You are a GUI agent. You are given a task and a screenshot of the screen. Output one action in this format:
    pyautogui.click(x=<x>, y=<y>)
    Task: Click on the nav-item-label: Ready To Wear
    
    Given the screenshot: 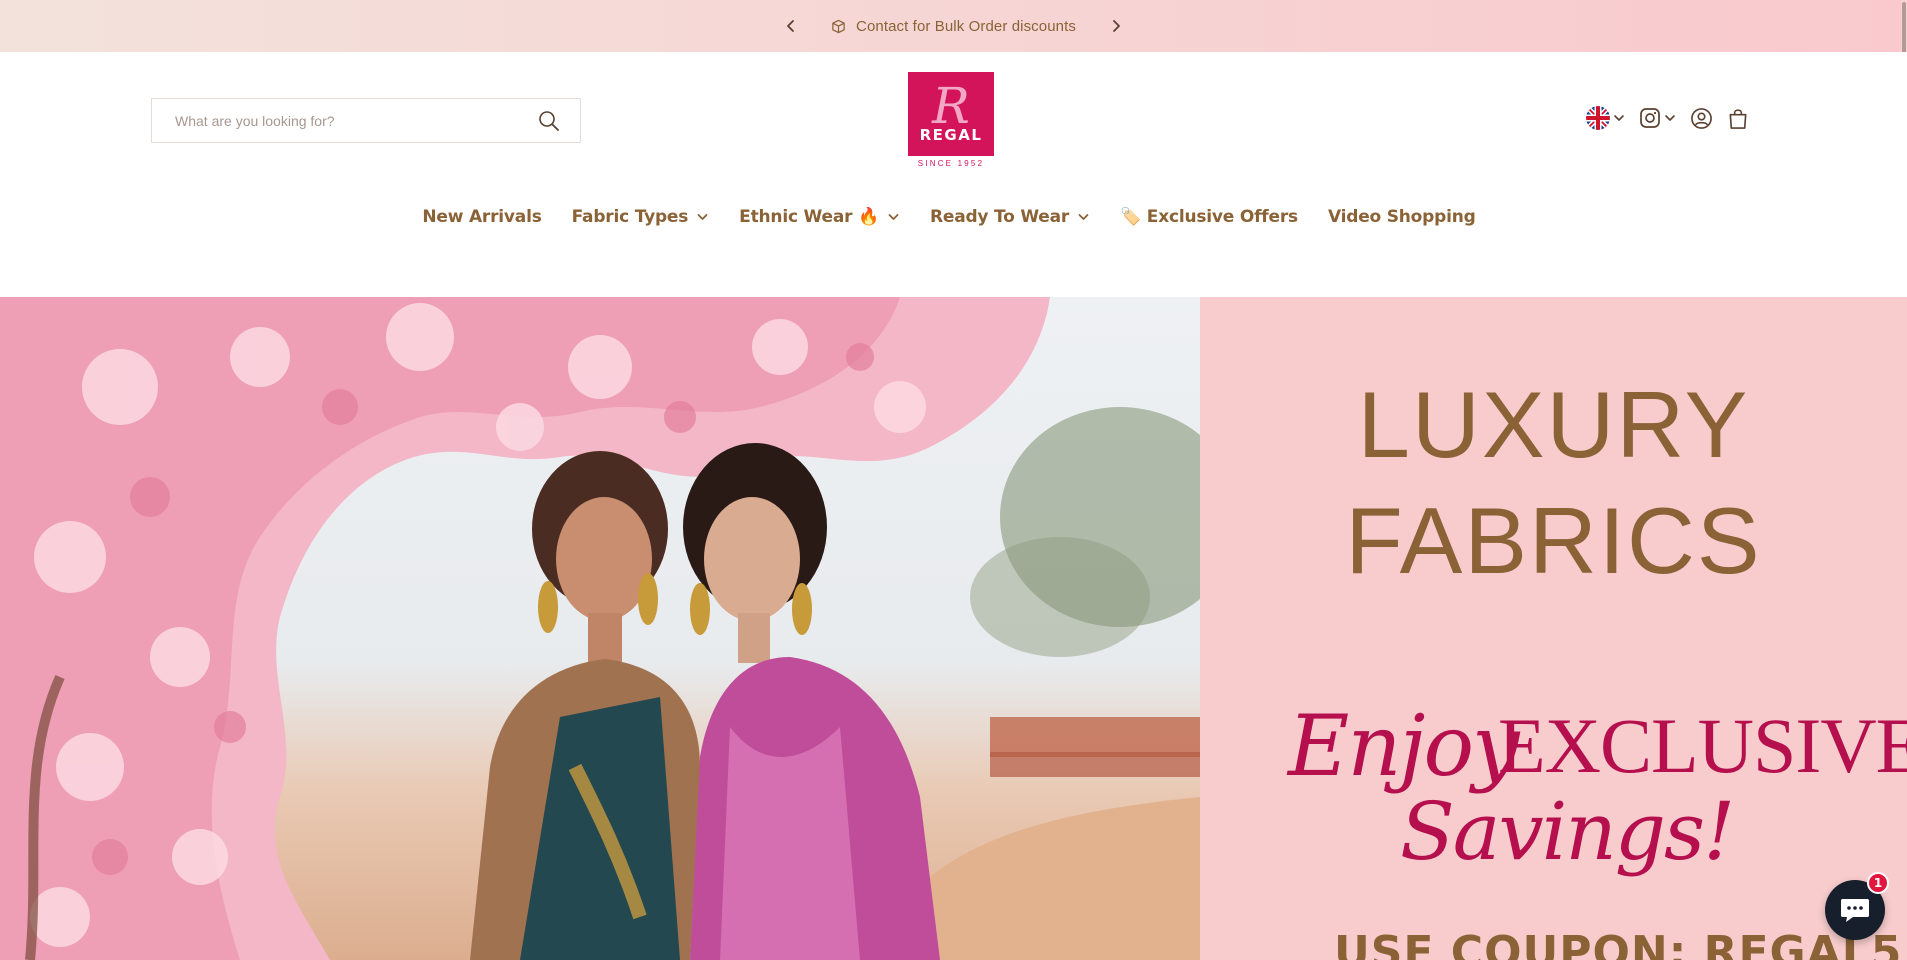 What is the action you would take?
    pyautogui.click(x=999, y=217)
    